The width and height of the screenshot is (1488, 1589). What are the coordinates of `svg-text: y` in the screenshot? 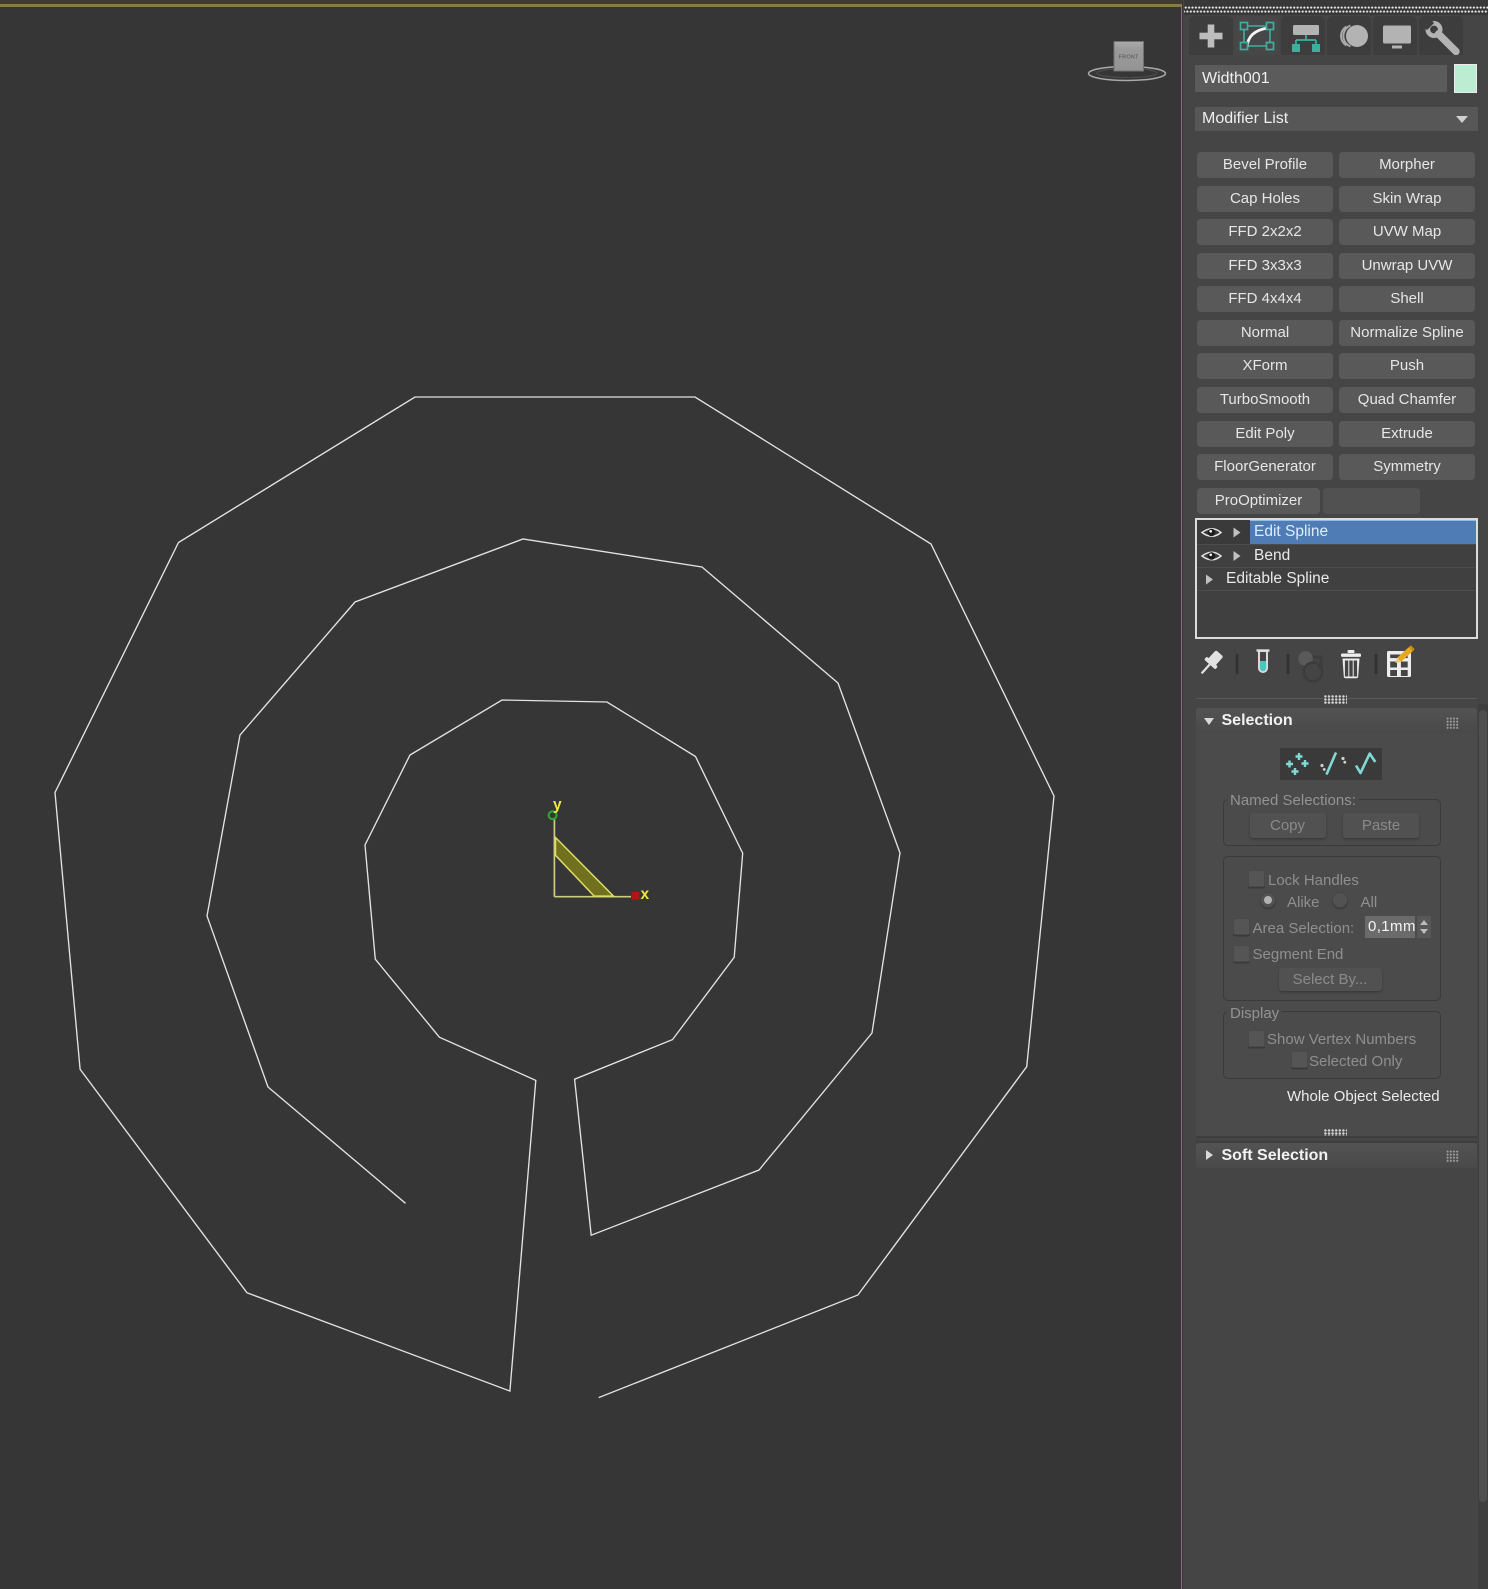 It's located at (557, 805).